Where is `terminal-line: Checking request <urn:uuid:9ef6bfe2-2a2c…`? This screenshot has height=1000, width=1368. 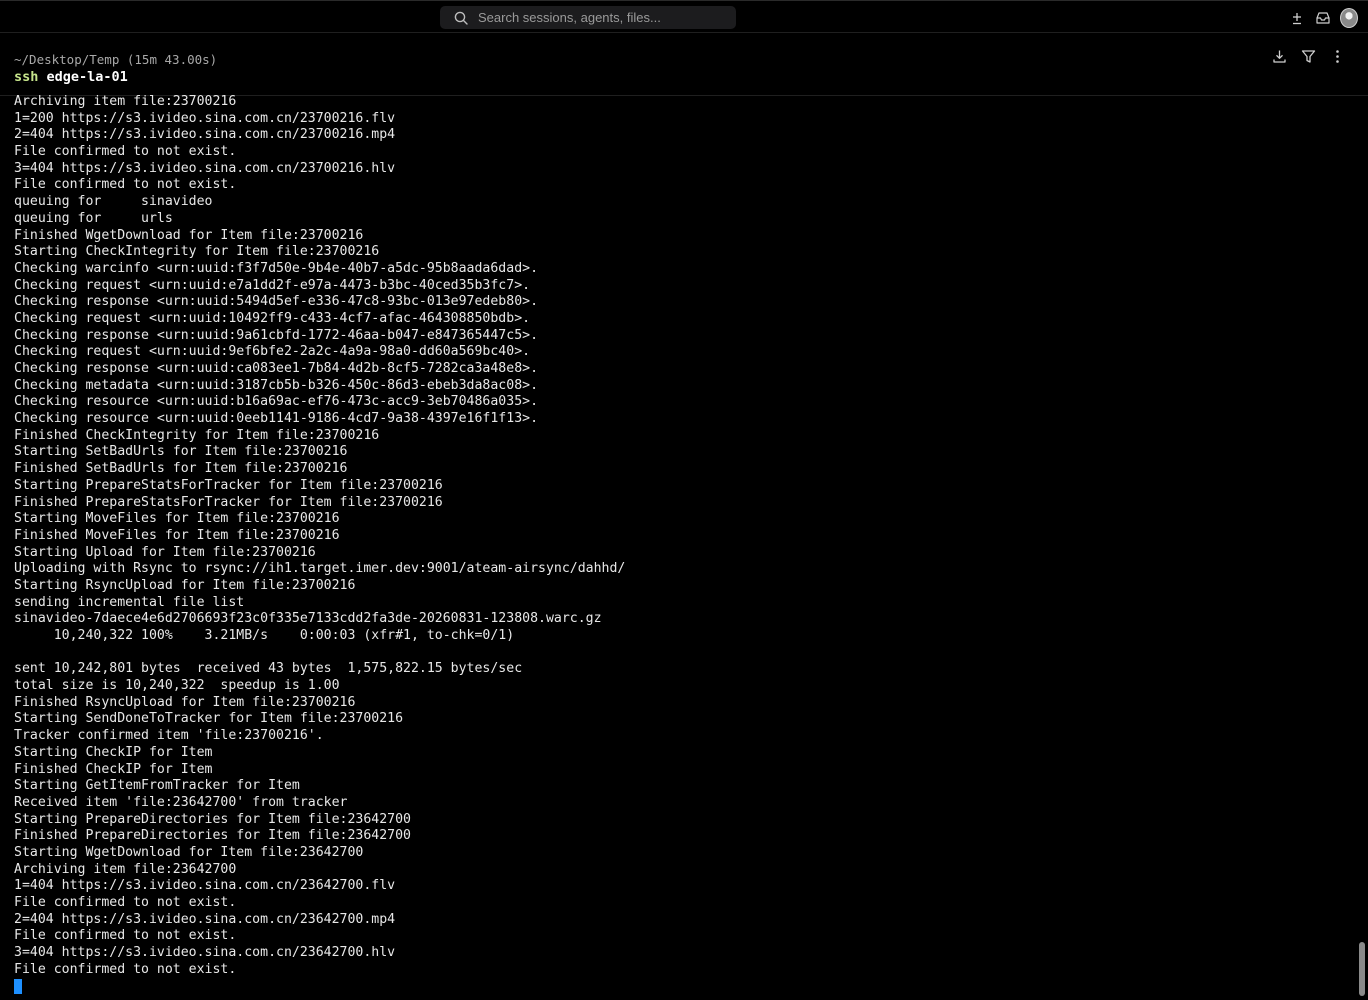
terminal-line: Checking request <urn:uuid:9ef6bfe2-2a2c… is located at coordinates (272, 352).